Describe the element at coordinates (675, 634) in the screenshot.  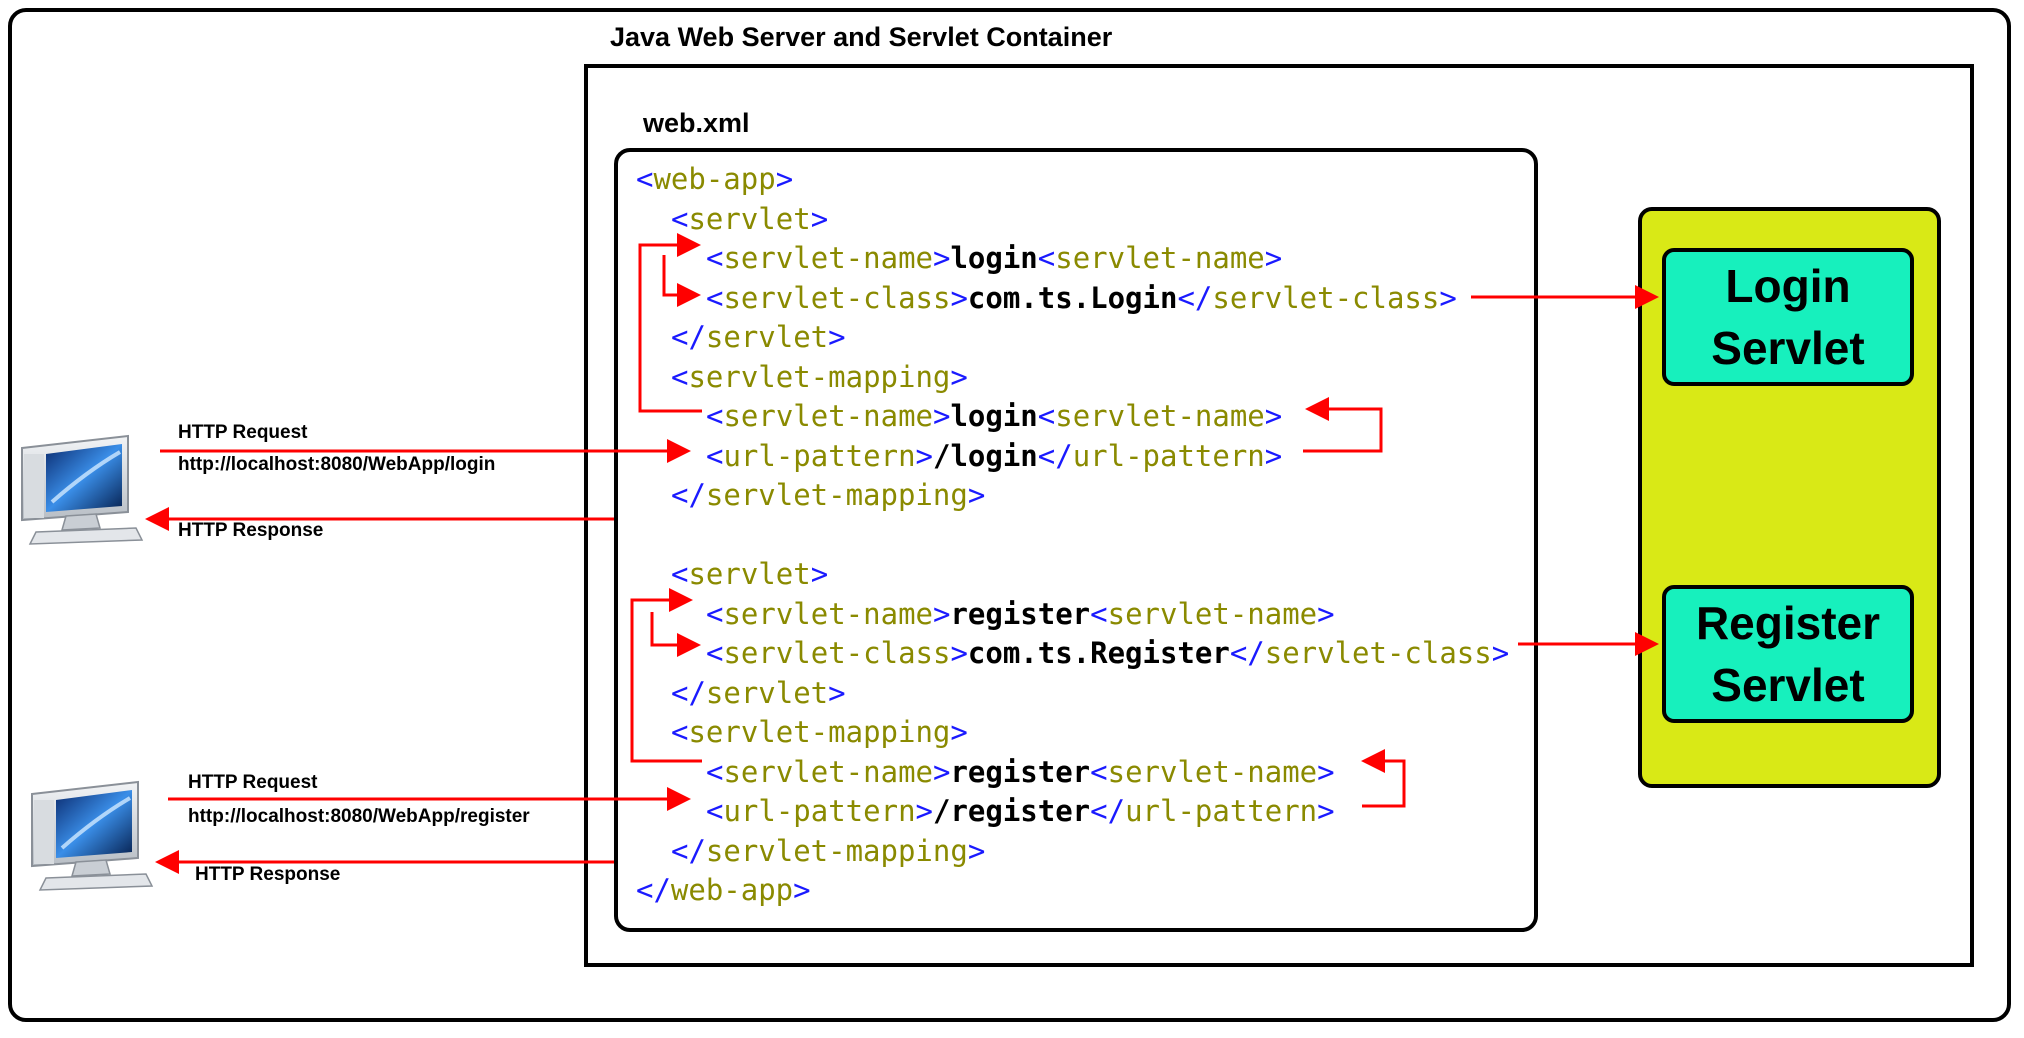
I see `register-class-link` at that location.